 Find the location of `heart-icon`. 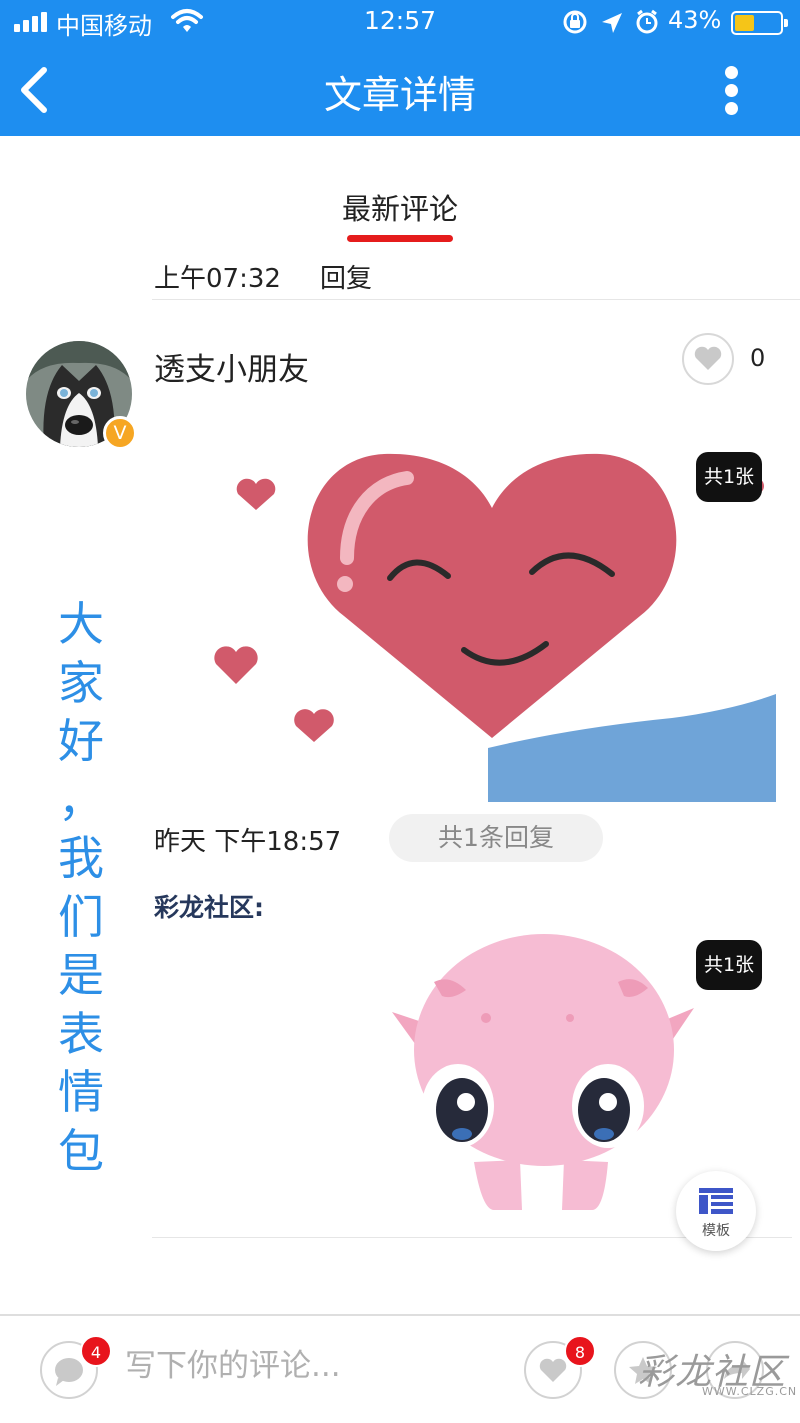

heart-icon is located at coordinates (708, 358).